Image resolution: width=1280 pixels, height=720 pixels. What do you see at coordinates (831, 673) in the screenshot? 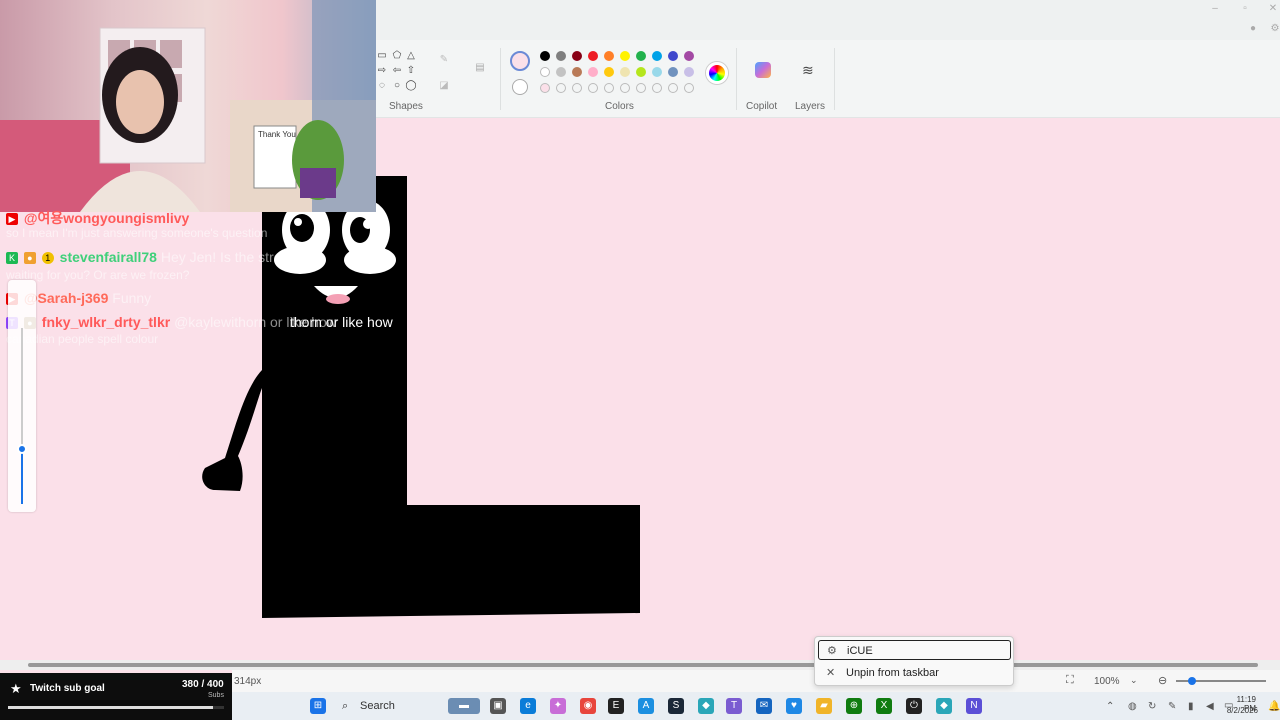
I see `unpin-icon: ✕` at bounding box center [831, 673].